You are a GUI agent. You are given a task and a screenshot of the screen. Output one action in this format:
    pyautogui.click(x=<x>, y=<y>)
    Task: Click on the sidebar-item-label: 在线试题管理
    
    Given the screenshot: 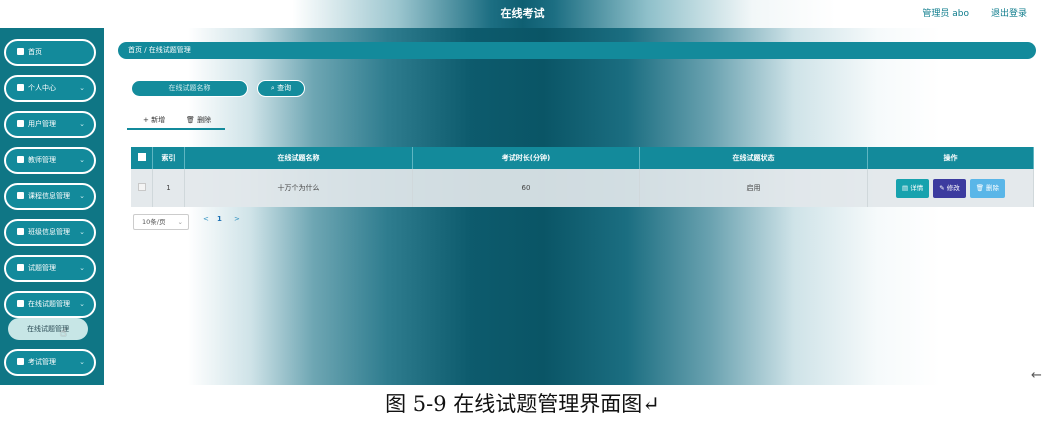 What is the action you would take?
    pyautogui.click(x=49, y=304)
    